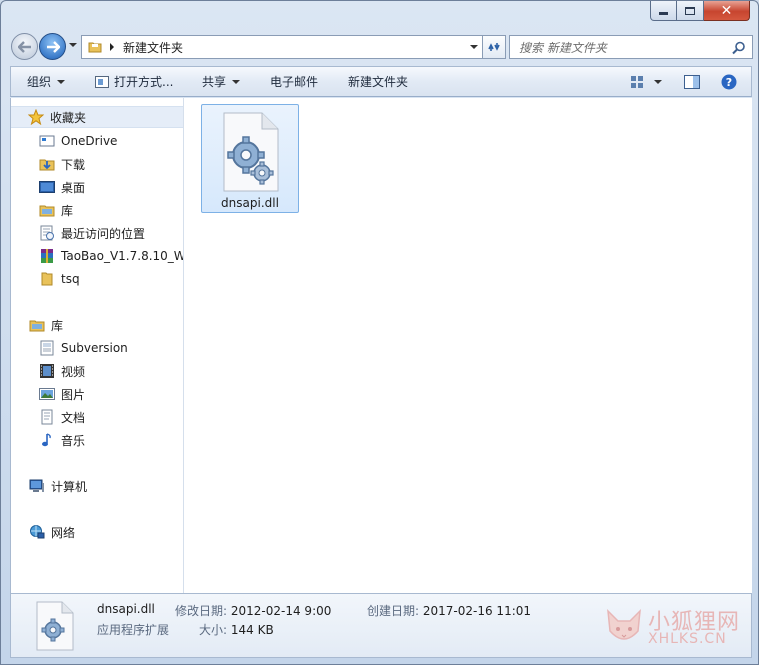 This screenshot has height=665, width=759. I want to click on nav-item-desktop: 桌面, so click(48, 187).